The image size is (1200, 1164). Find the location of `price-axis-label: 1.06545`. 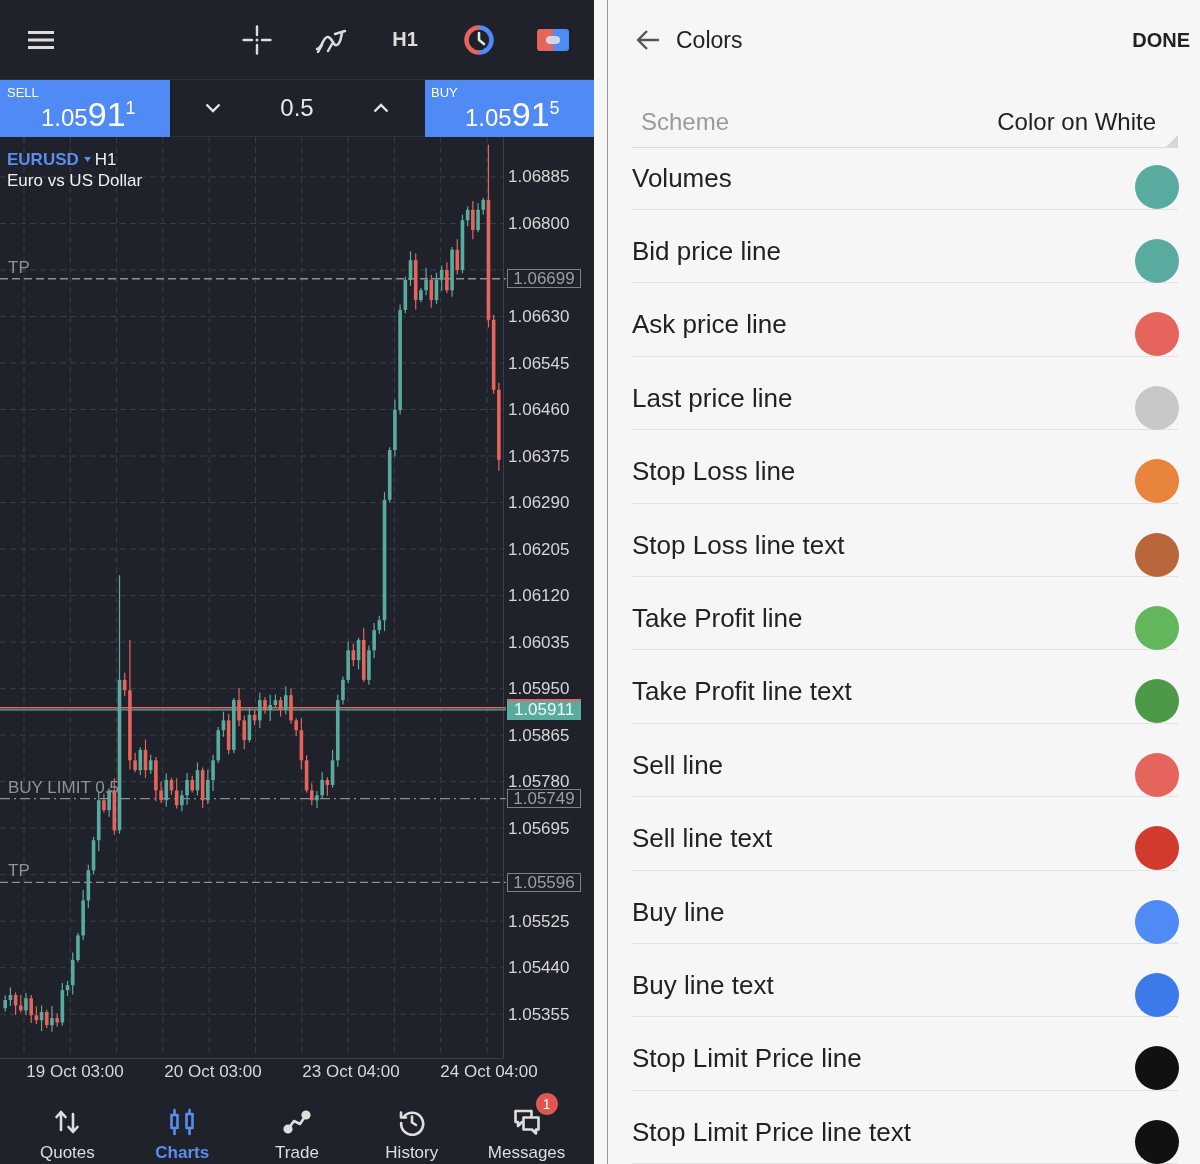

price-axis-label: 1.06545 is located at coordinates (539, 363).